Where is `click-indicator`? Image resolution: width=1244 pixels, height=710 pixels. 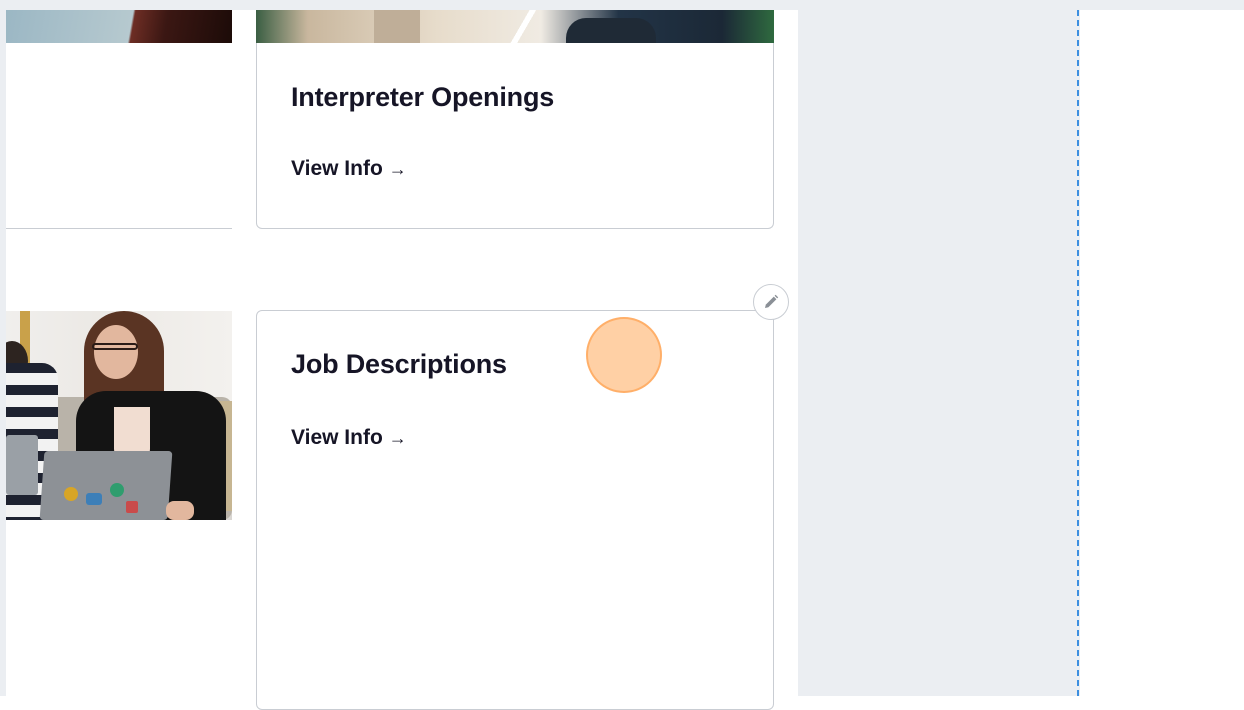 click-indicator is located at coordinates (624, 355).